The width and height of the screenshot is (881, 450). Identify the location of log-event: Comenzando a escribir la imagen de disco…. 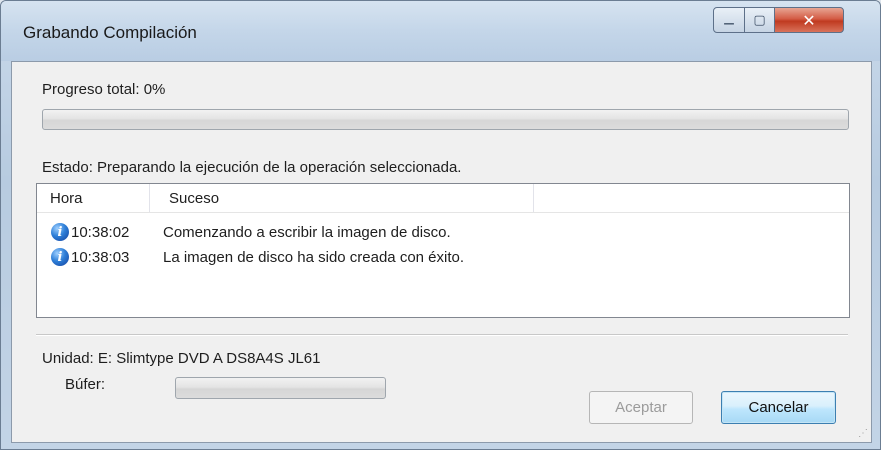
(307, 232).